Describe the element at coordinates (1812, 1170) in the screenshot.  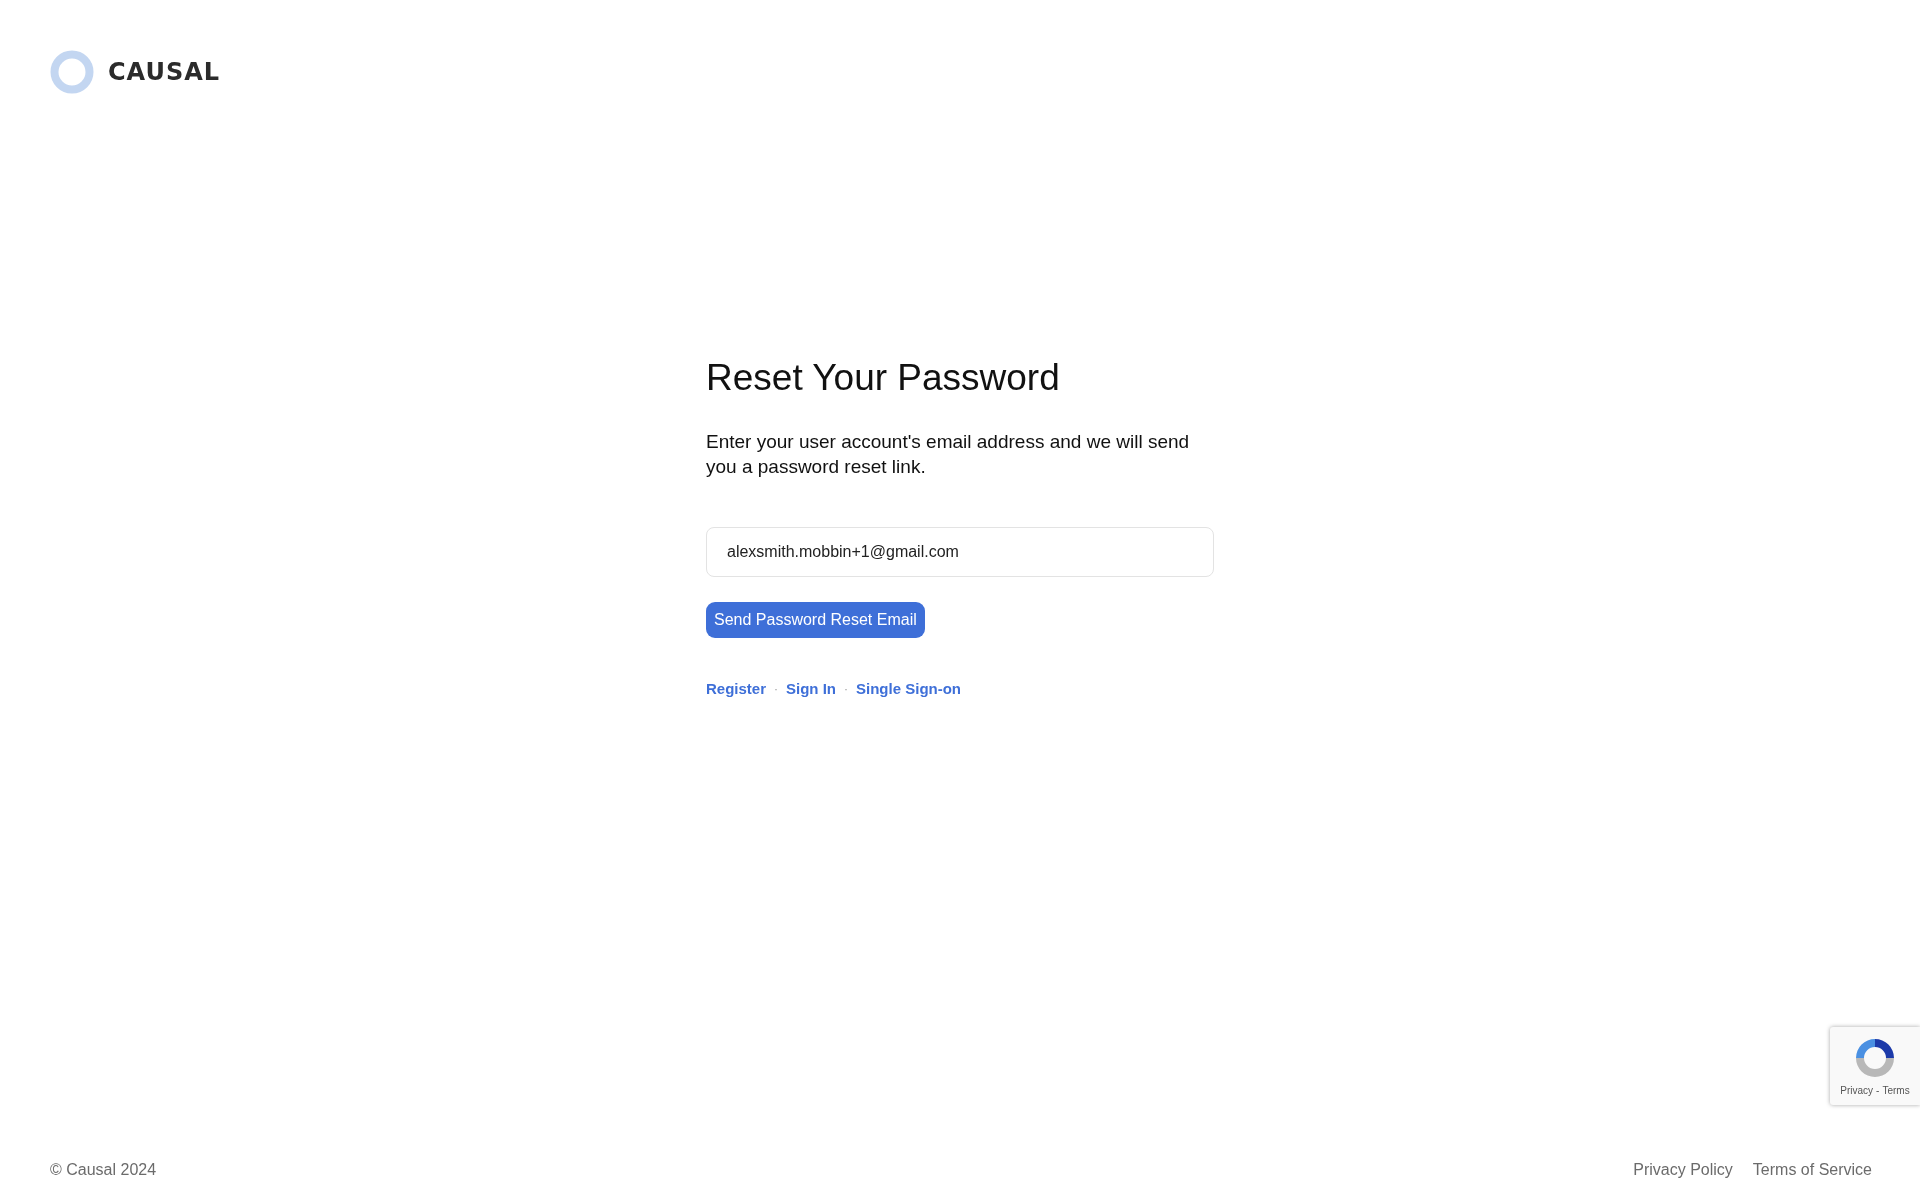
I see `footer-link: Terms of Service` at that location.